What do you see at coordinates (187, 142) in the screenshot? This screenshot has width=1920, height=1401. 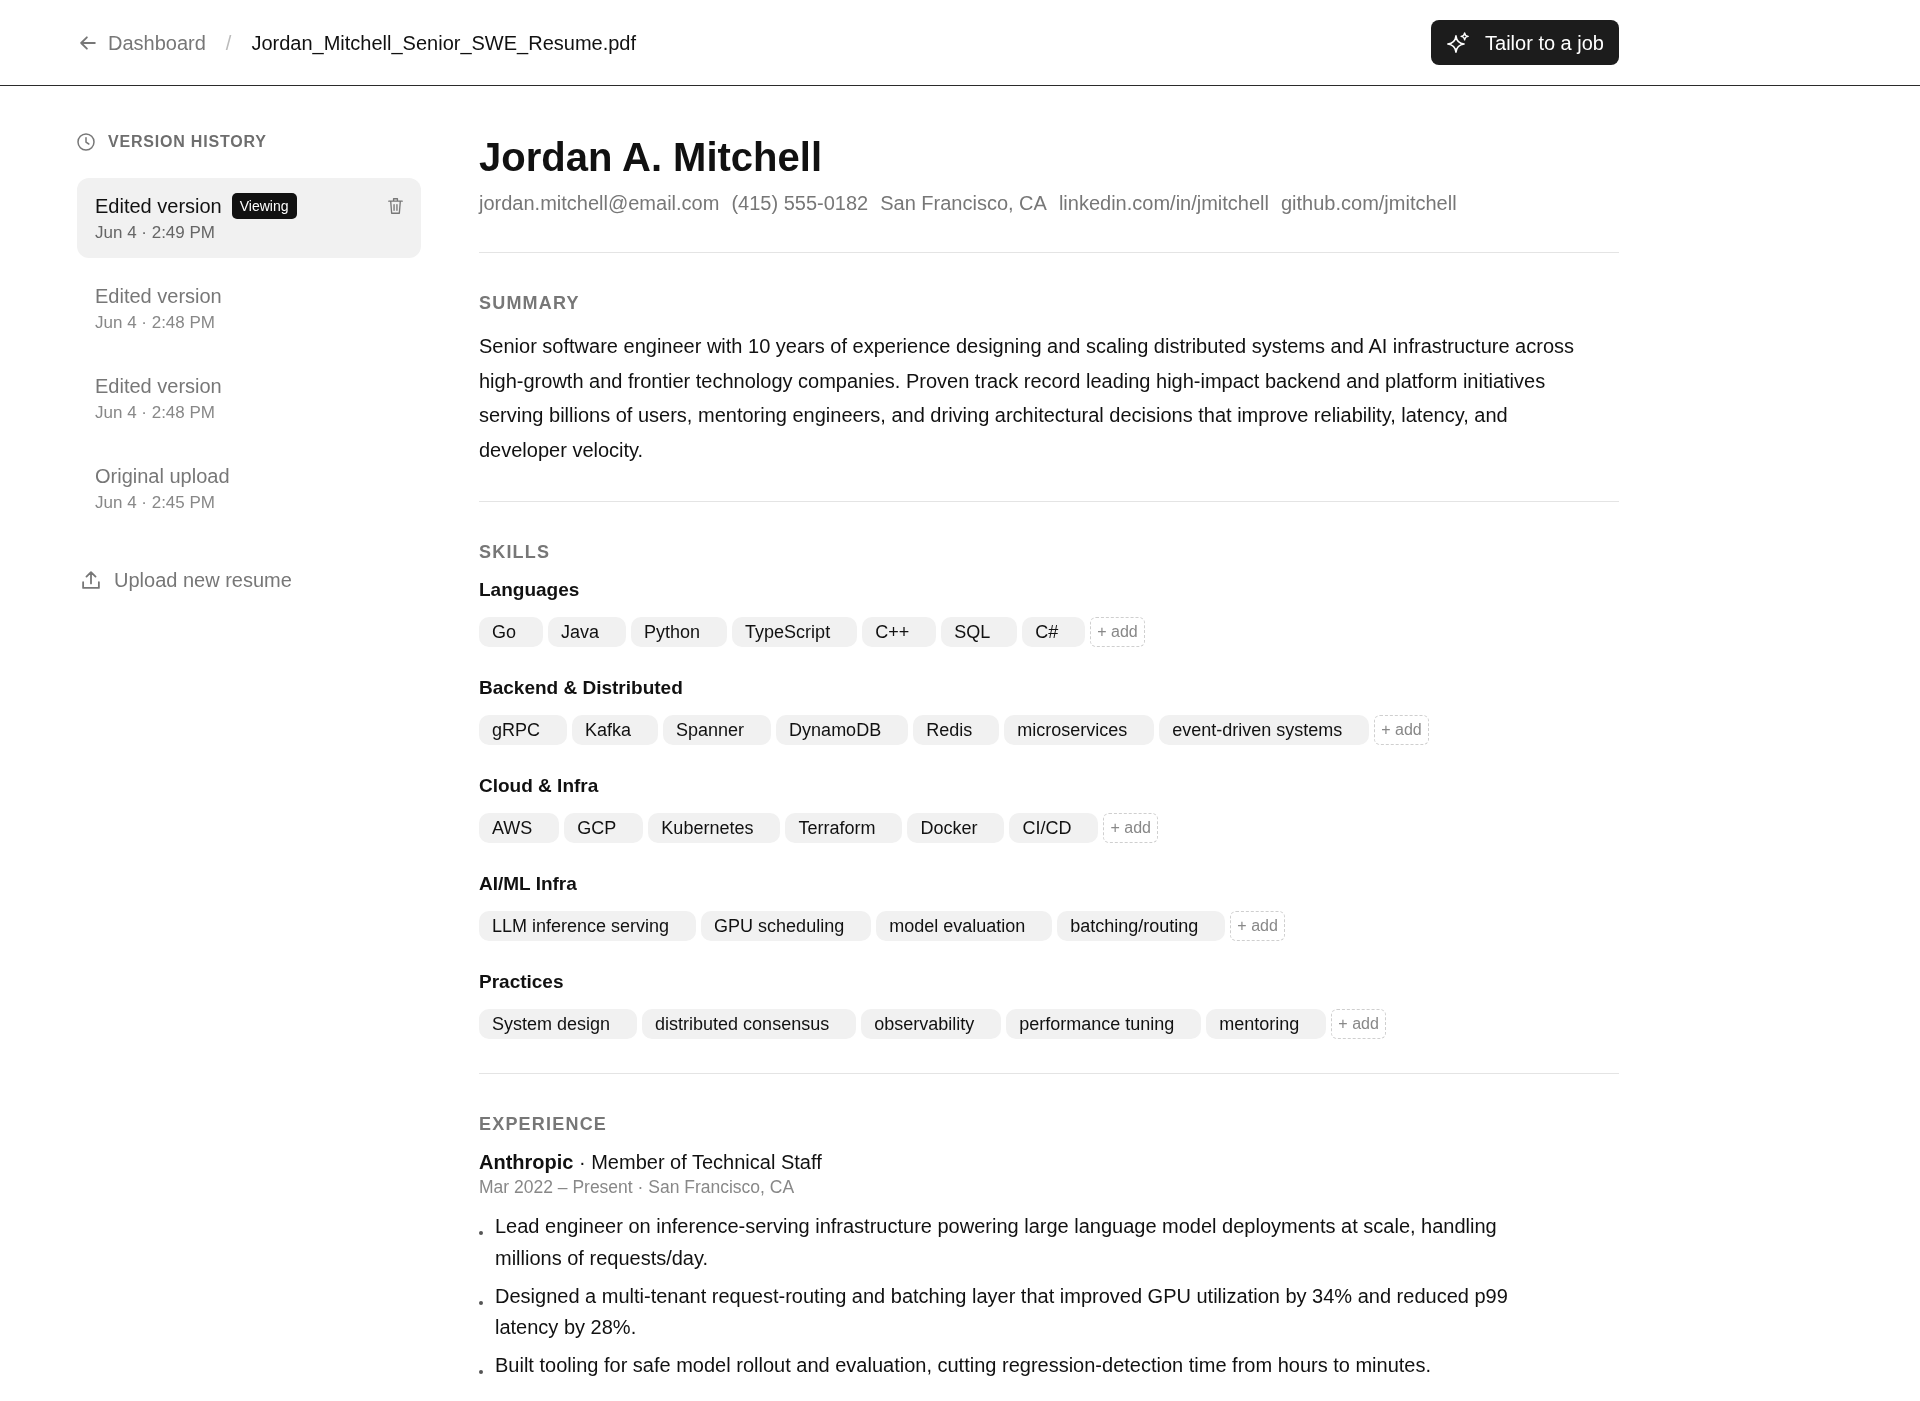 I see `section-heading: VERSION HISTORY` at bounding box center [187, 142].